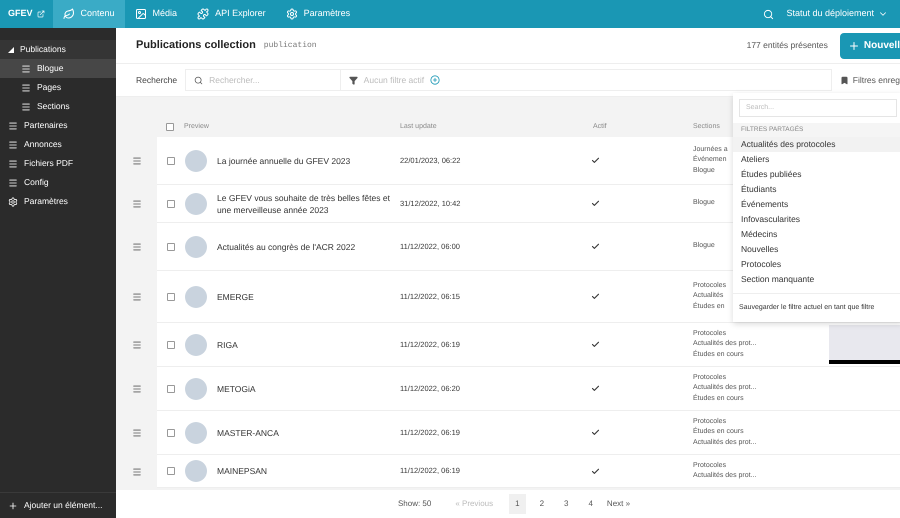 Image resolution: width=900 pixels, height=518 pixels. I want to click on page-button: 4, so click(590, 504).